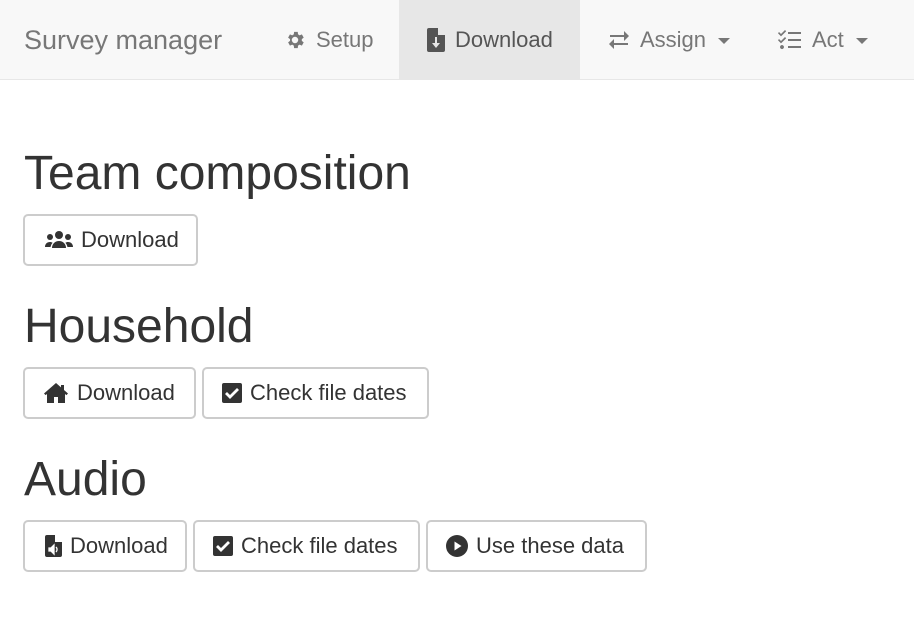 The height and width of the screenshot is (626, 914). What do you see at coordinates (457, 546) in the screenshot?
I see `play-circle-icon` at bounding box center [457, 546].